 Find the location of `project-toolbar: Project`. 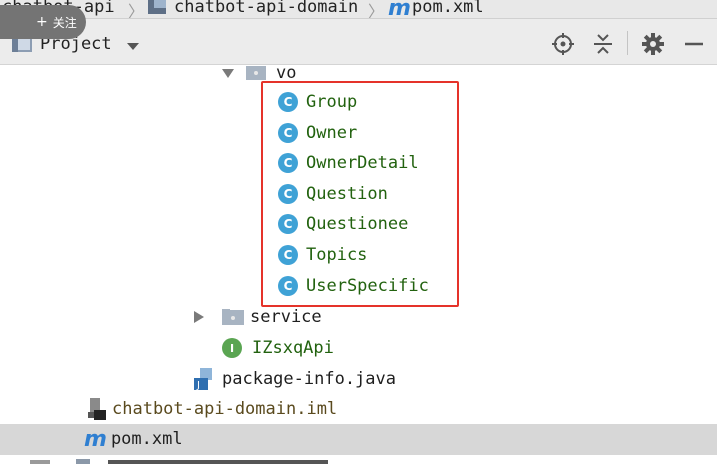

project-toolbar: Project is located at coordinates (358, 42).